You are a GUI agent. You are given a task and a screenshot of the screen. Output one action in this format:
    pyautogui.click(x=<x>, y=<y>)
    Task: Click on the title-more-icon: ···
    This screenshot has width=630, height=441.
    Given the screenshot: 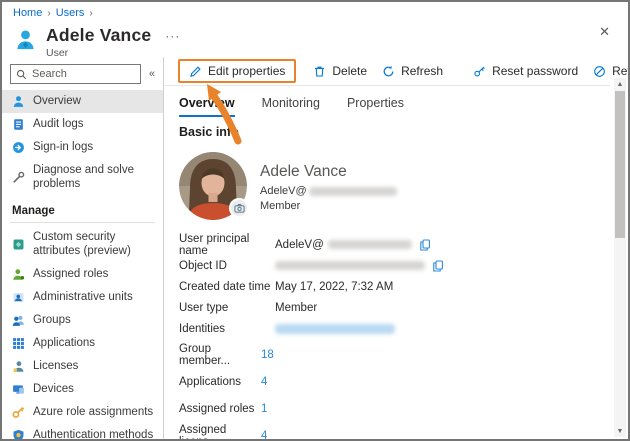 What is the action you would take?
    pyautogui.click(x=172, y=36)
    